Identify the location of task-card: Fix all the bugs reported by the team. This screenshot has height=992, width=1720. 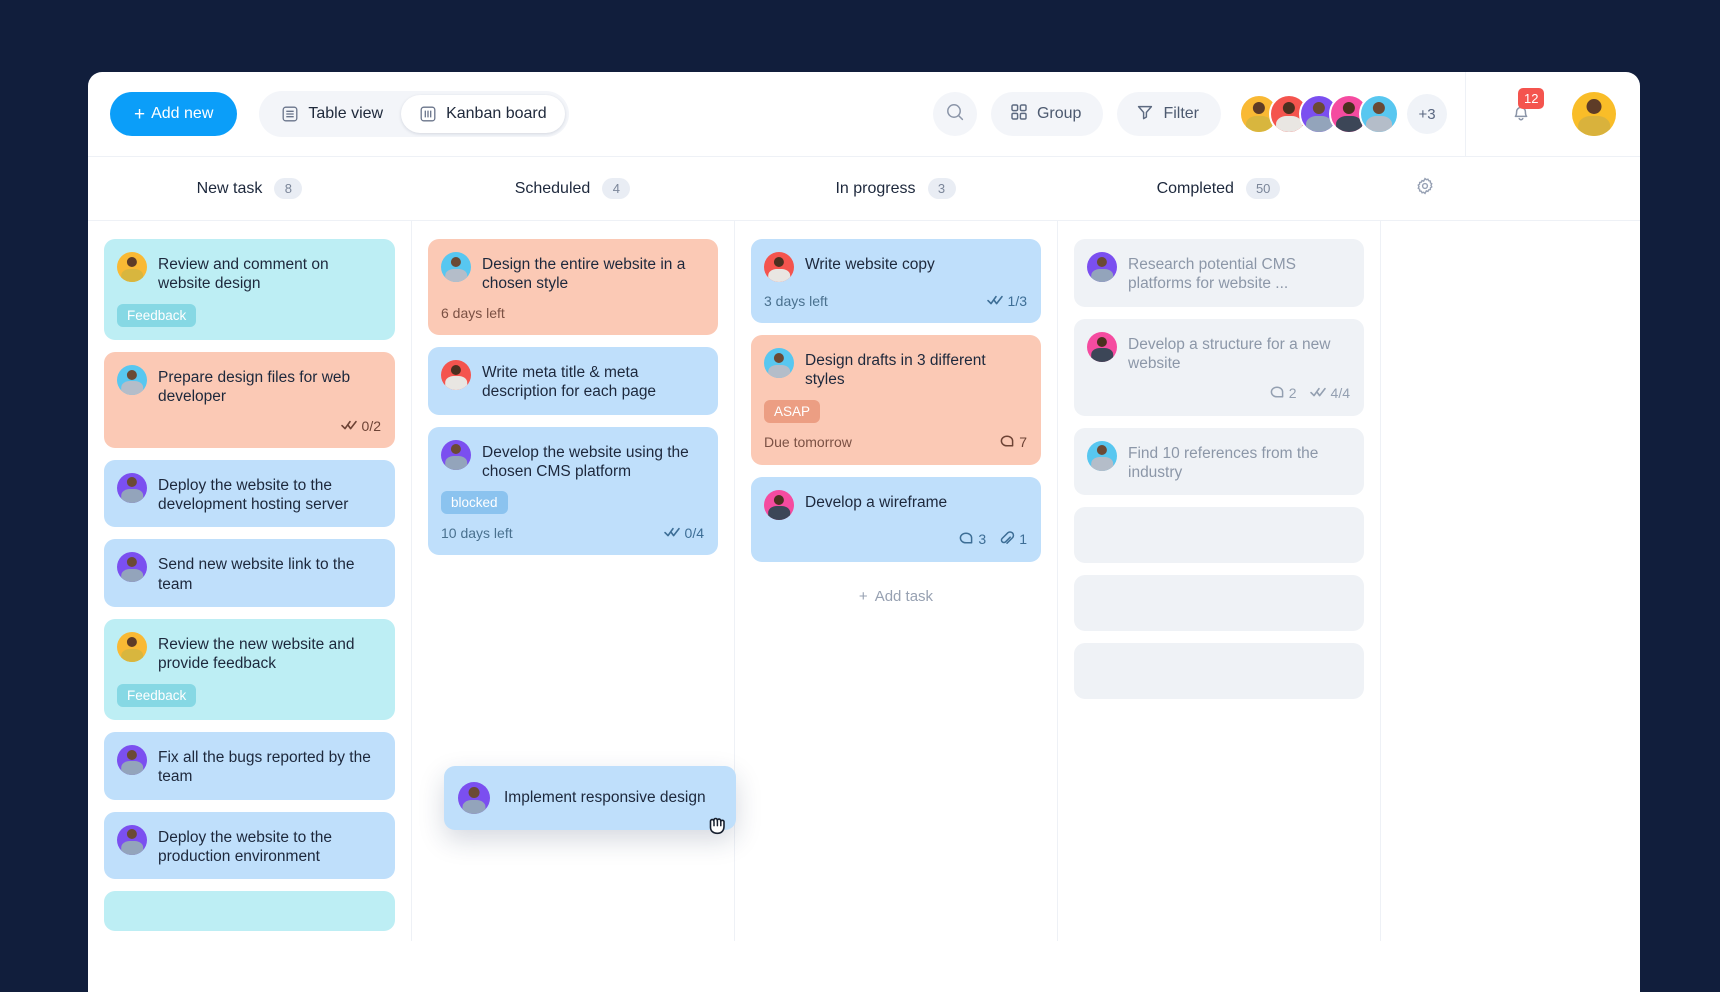
(249, 765).